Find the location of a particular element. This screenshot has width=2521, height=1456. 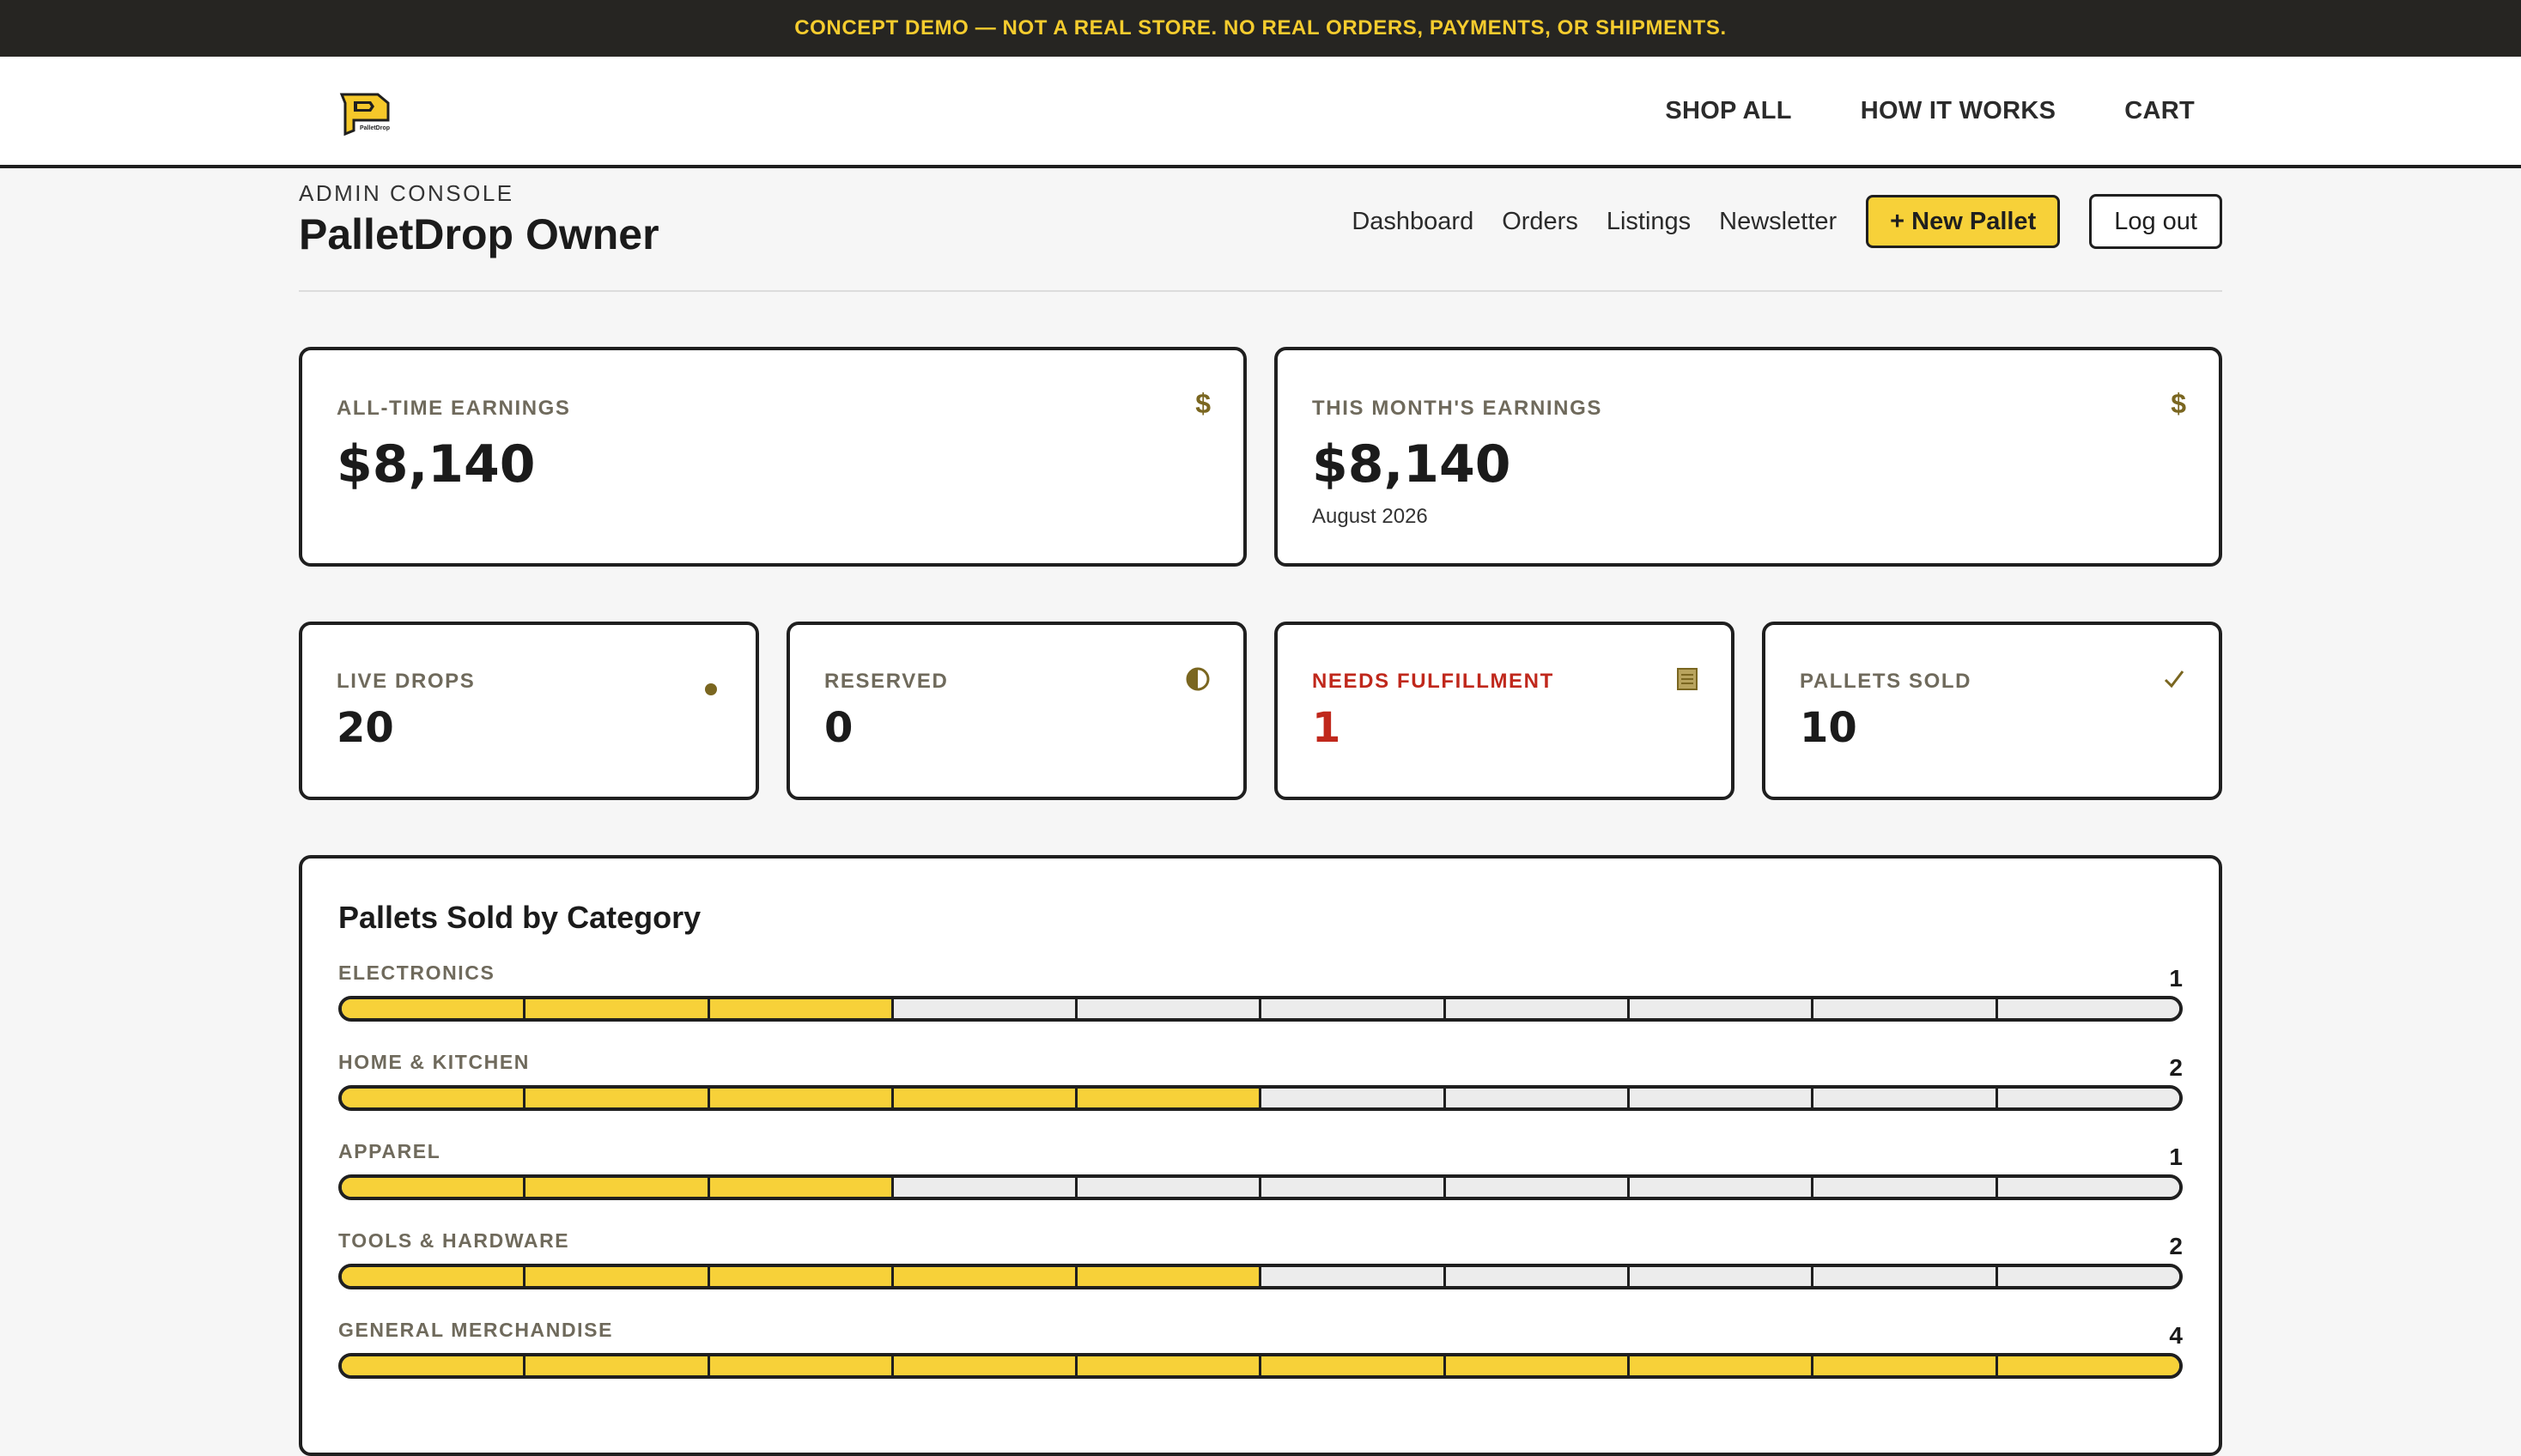

nav-how-it-works: HOW IT WORKS is located at coordinates (1958, 111).